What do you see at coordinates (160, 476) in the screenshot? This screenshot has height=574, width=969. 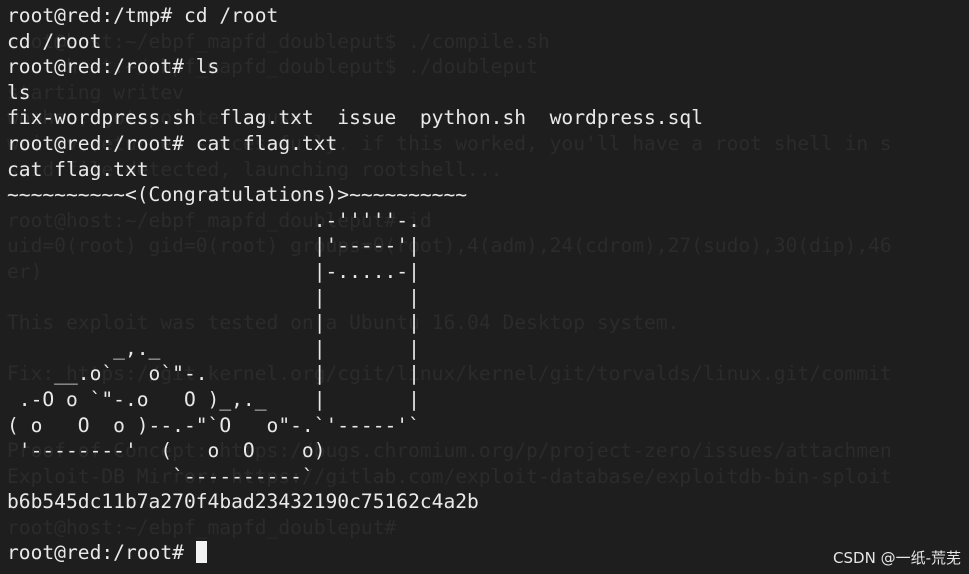 I see `terminal-line: `----------`` at bounding box center [160, 476].